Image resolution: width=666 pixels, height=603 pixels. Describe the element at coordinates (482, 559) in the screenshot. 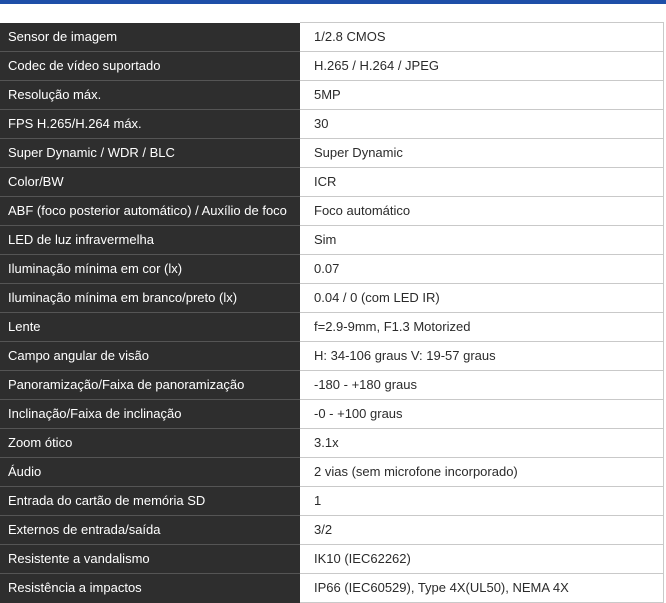

I see `spec-value: IK10 (IEC62262)` at that location.